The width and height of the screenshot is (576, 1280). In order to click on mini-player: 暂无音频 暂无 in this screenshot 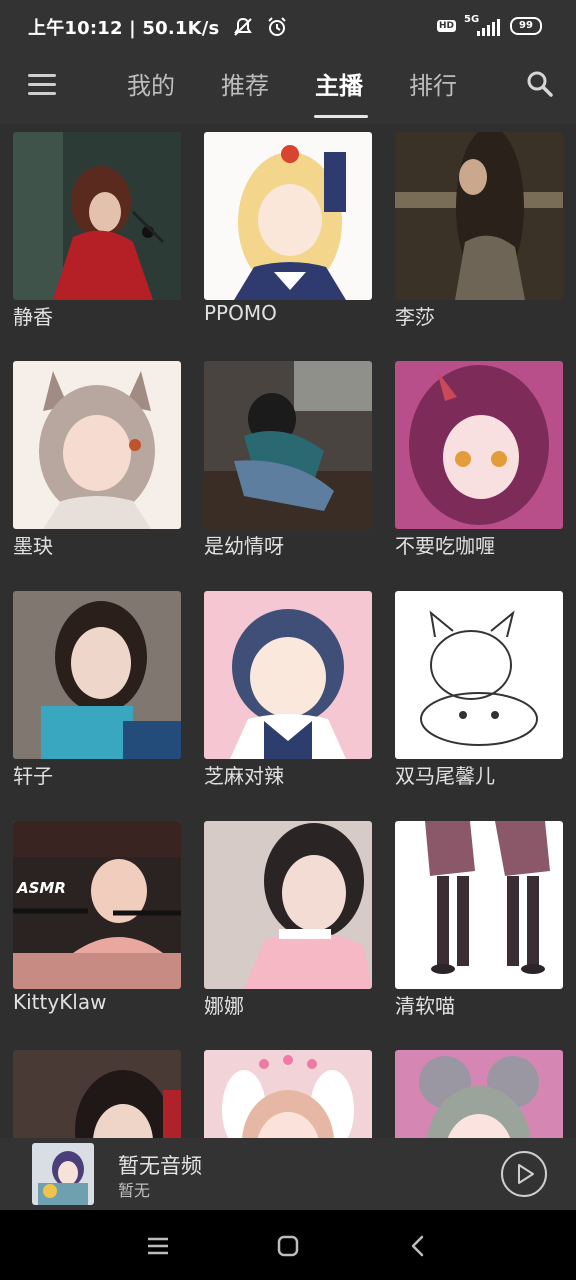, I will do `click(288, 1174)`.